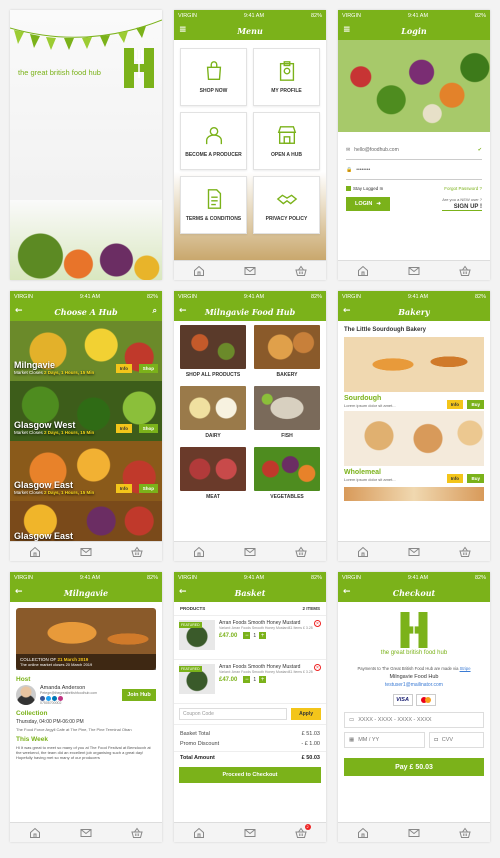  Describe the element at coordinates (306, 714) in the screenshot. I see `apply-button: Apply` at that location.